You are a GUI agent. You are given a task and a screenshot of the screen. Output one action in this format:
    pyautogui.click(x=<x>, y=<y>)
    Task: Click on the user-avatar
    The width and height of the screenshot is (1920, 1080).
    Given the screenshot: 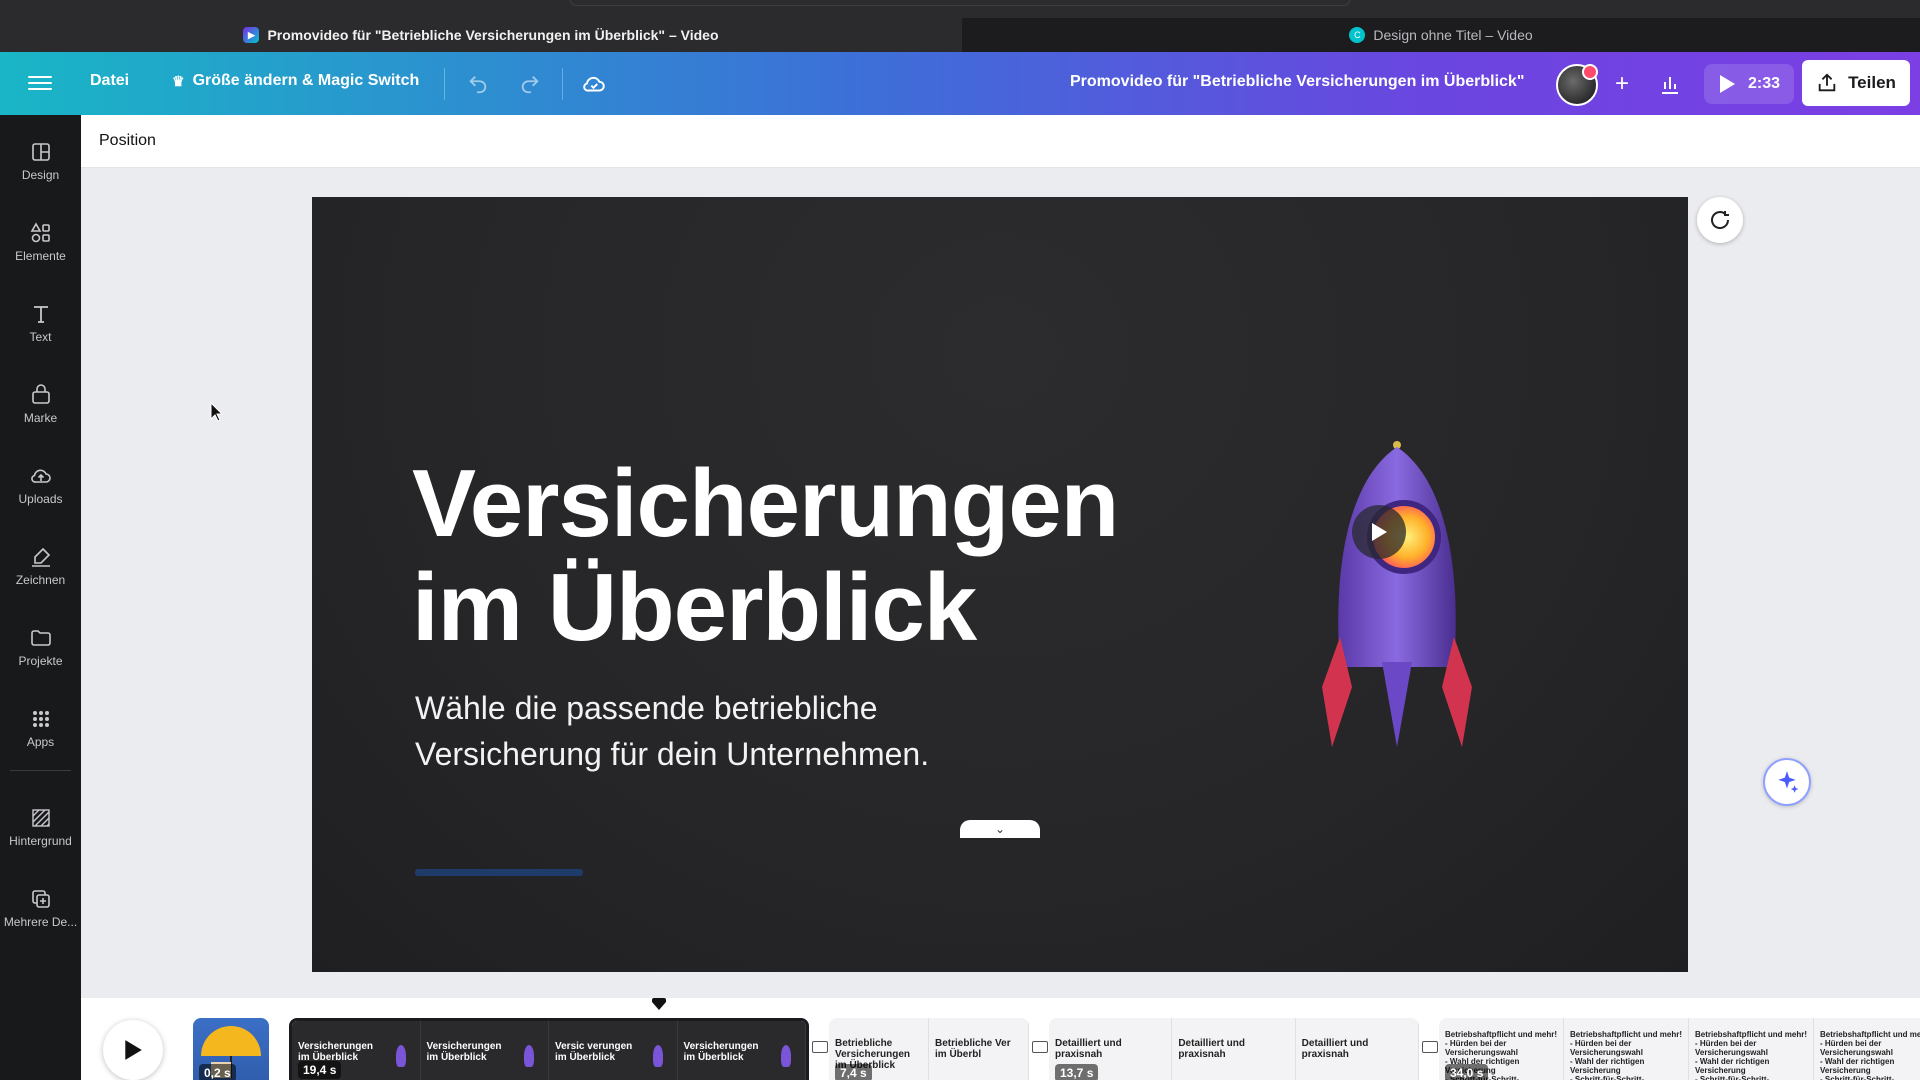 What is the action you would take?
    pyautogui.click(x=1577, y=85)
    